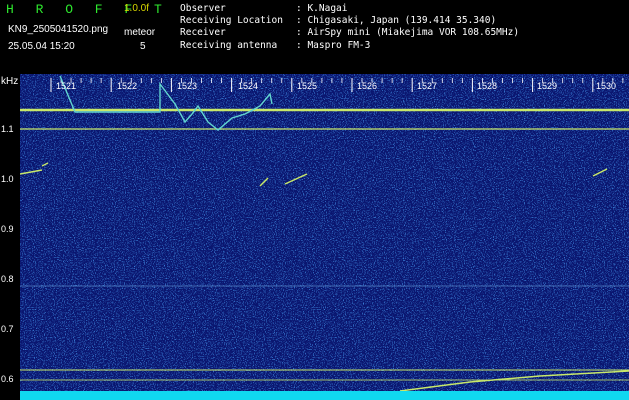  I want to click on frequency-axis: 1.1 1.0 0.9 0.8 0.7 0.6, so click(10, 237).